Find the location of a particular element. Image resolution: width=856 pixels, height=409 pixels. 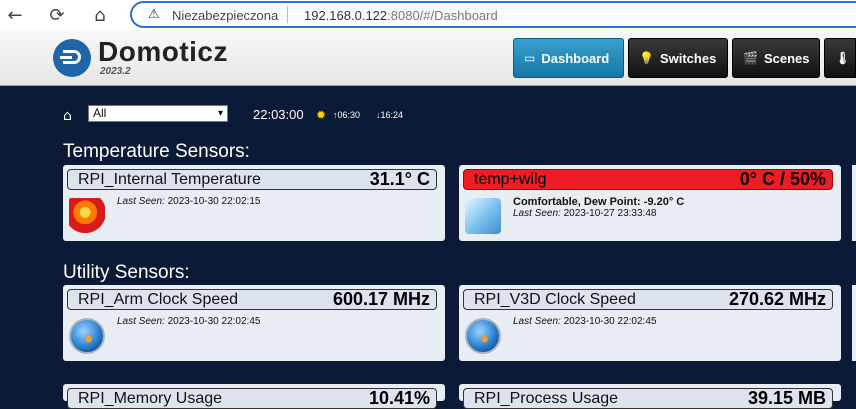

tab-dashboard: ▭ Dashboard is located at coordinates (568, 58).